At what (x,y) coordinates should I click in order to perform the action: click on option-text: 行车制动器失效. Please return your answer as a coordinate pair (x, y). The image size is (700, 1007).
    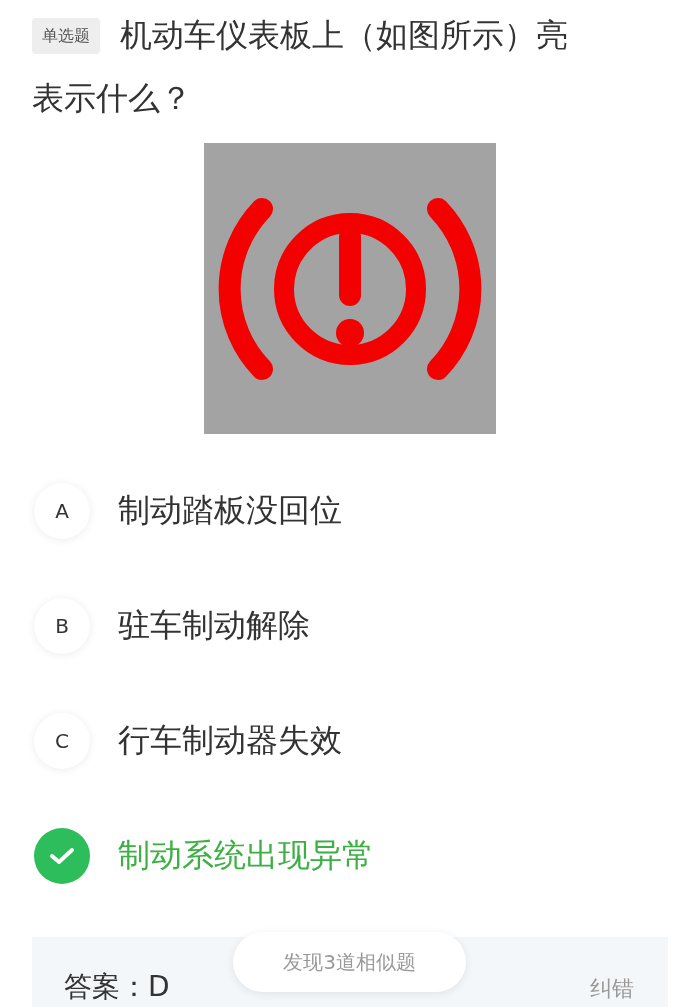
    Looking at the image, I should click on (230, 740).